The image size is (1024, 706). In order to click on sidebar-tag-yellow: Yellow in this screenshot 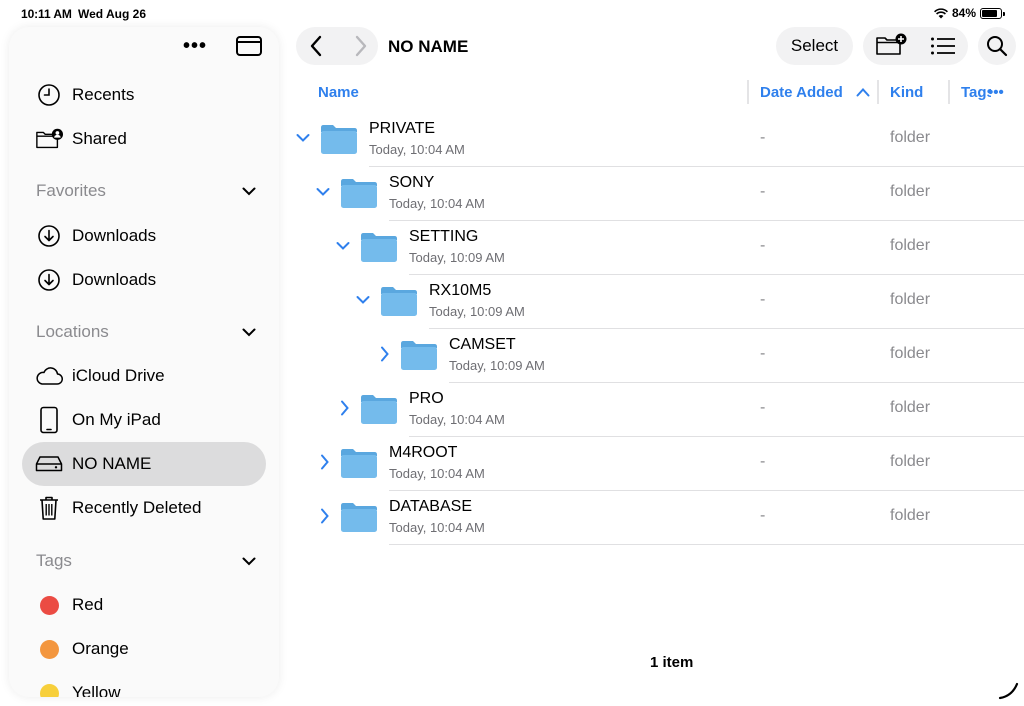, I will do `click(144, 684)`.